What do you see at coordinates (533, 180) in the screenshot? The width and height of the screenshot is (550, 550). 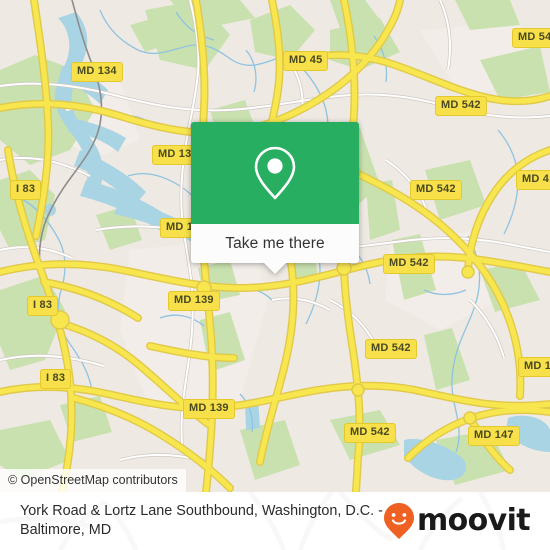 I see `road-shield: MD 41` at bounding box center [533, 180].